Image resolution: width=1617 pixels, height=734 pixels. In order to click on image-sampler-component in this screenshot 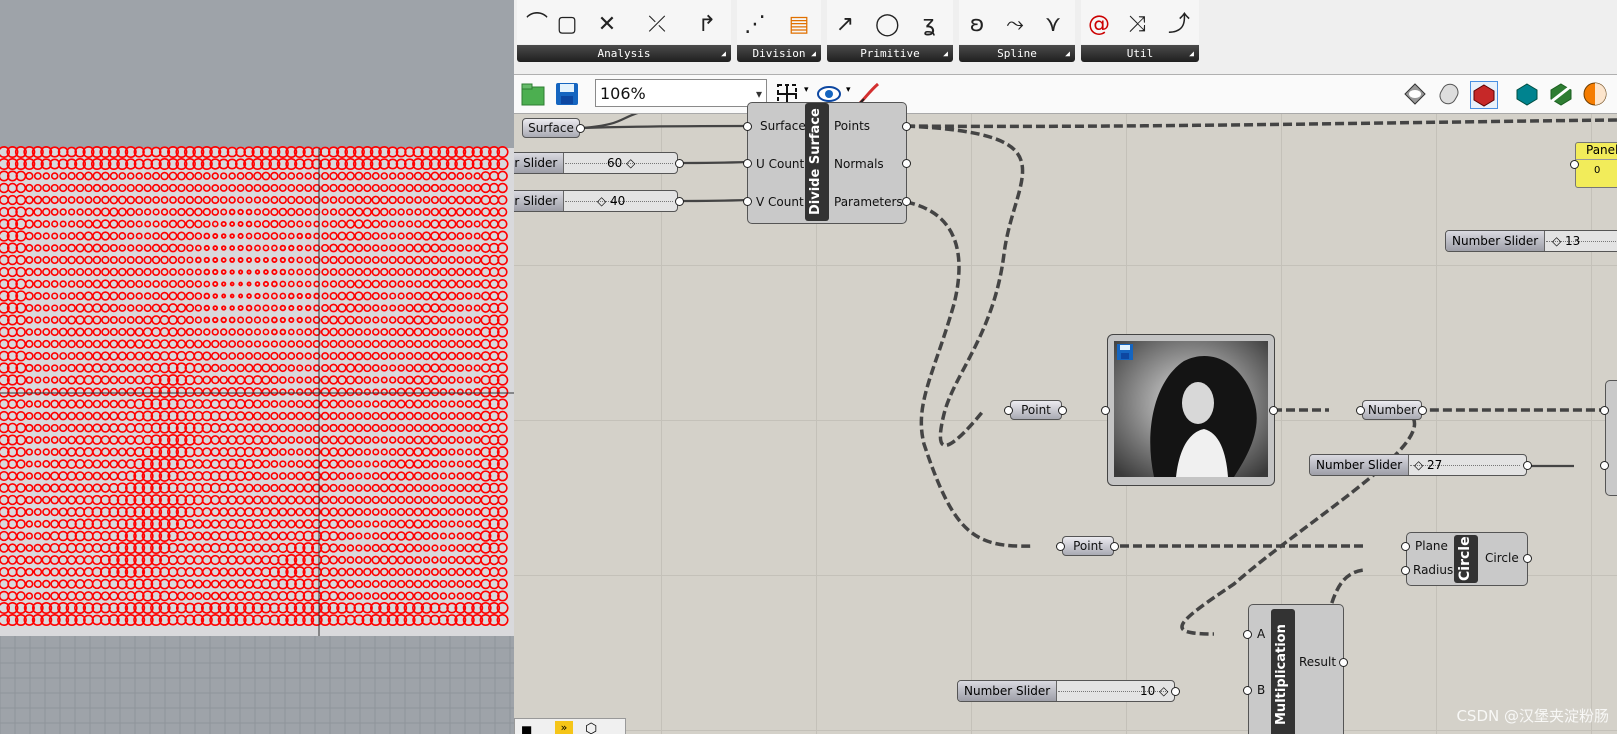, I will do `click(1191, 410)`.